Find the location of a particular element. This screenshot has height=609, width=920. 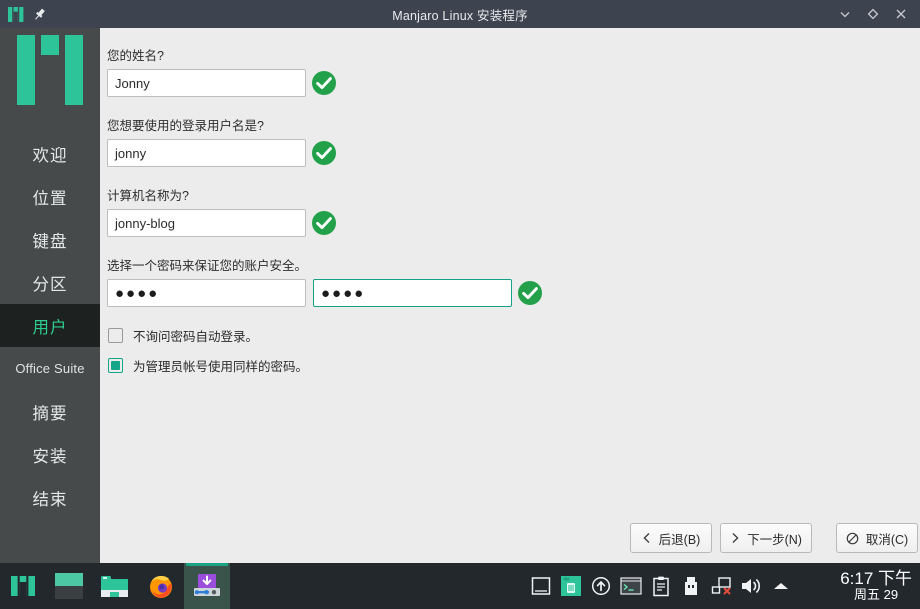

next-button: 下一步(N) is located at coordinates (766, 538).